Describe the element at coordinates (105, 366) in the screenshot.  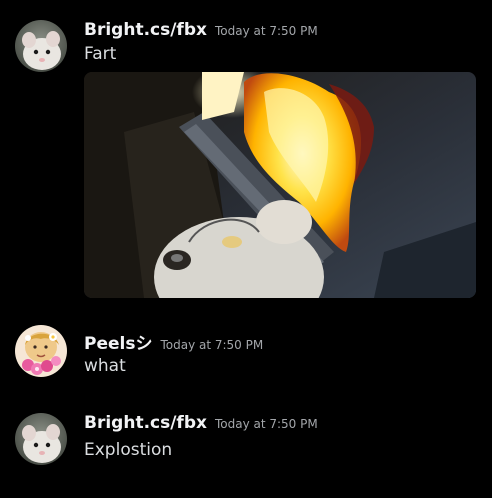
I see `message-text: what` at that location.